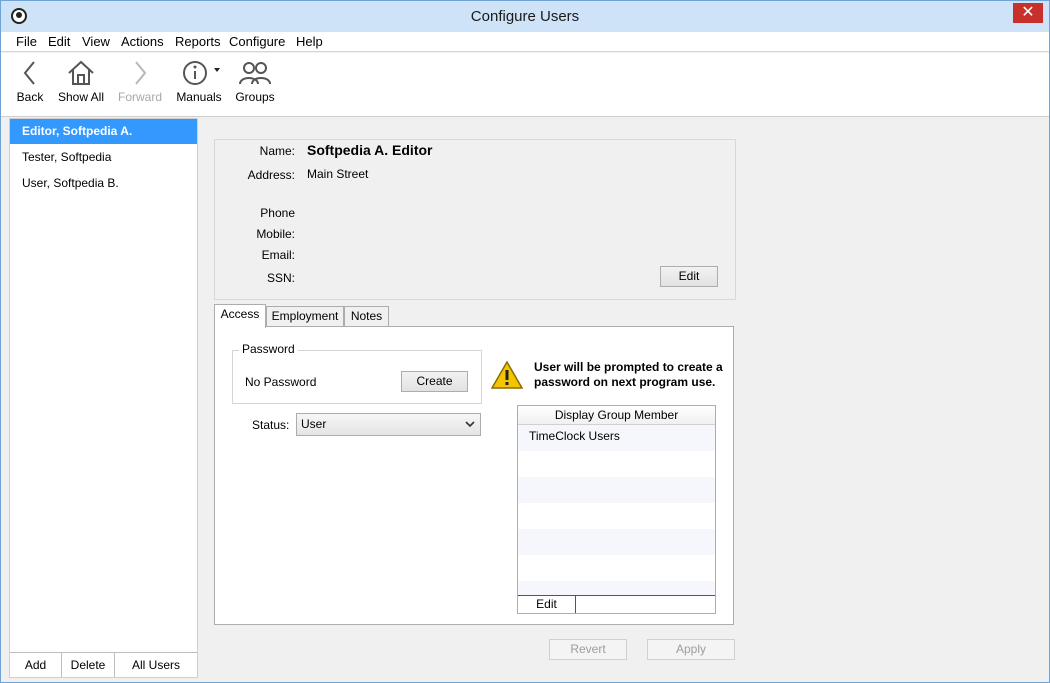  I want to click on display-group-header: Display Group Member, so click(616, 415).